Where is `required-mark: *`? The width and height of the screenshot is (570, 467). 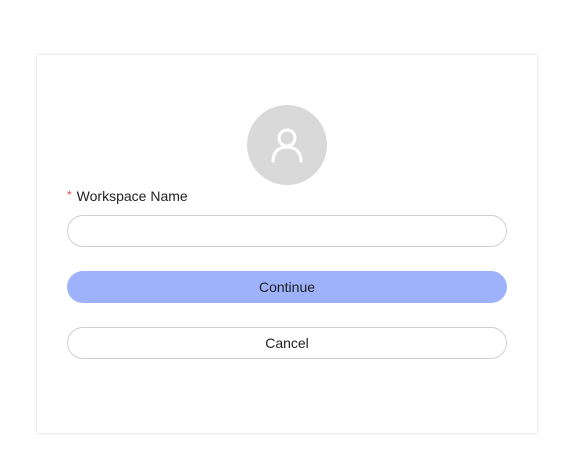
required-mark: * is located at coordinates (69, 195).